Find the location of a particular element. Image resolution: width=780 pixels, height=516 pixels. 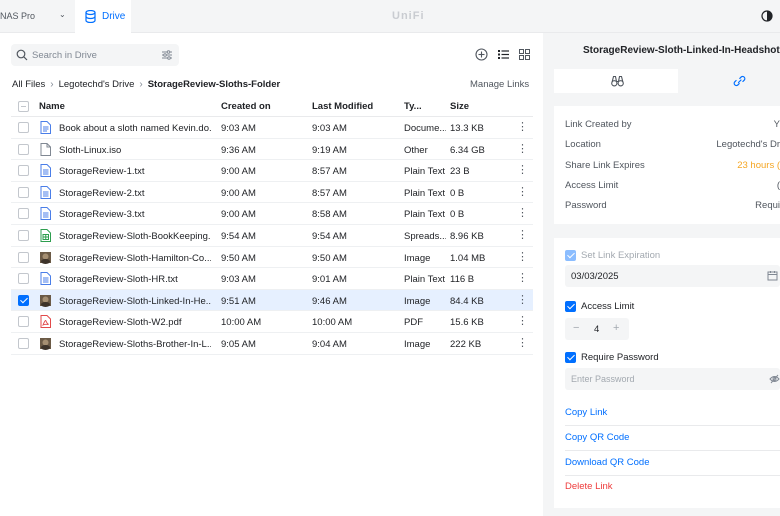

grid-view-icon is located at coordinates (524, 54).